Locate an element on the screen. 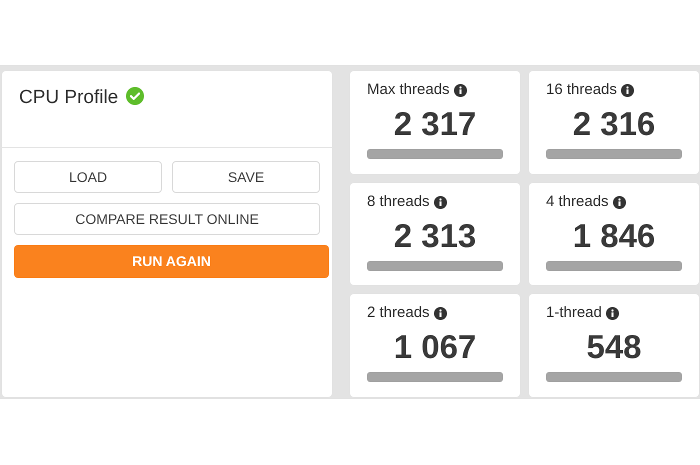  action-button: COMPARE RESULT ONLINE is located at coordinates (167, 219).